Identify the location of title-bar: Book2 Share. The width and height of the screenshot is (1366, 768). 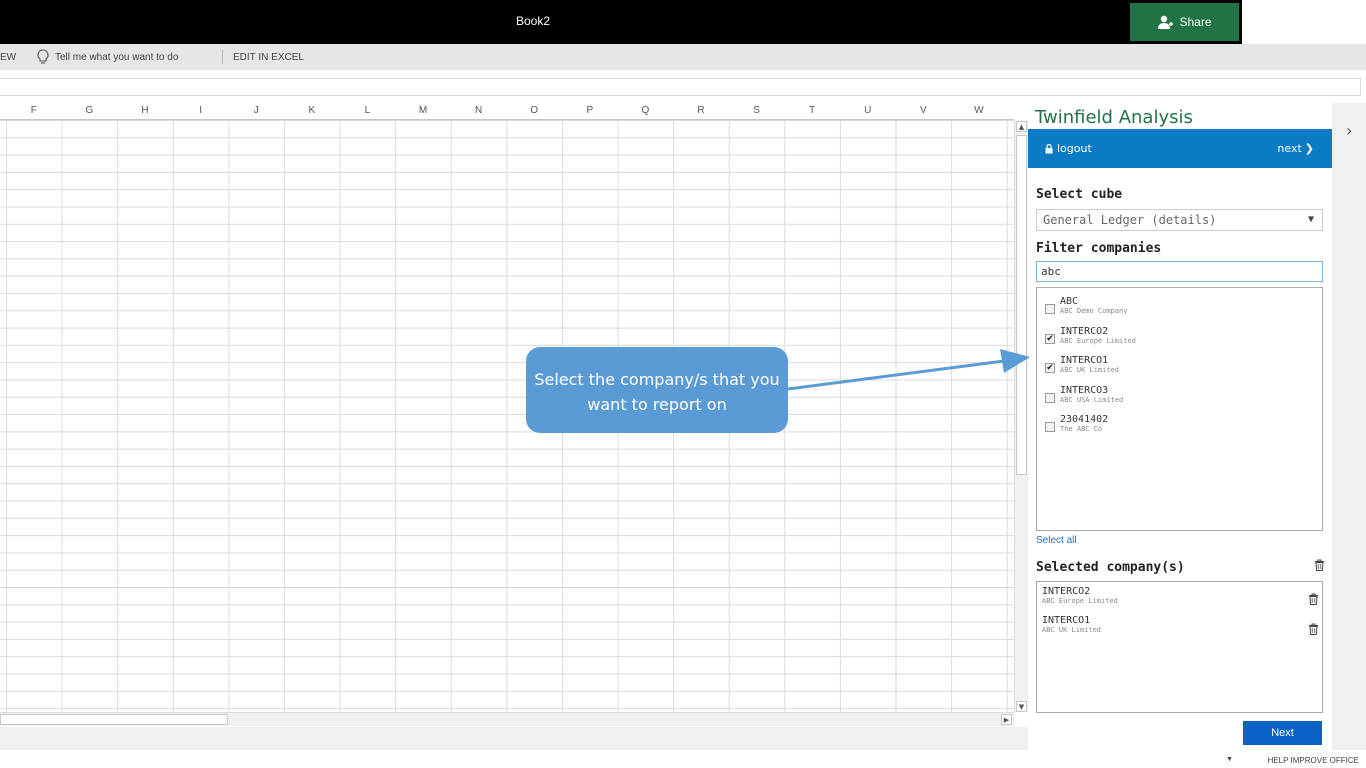
(621, 22).